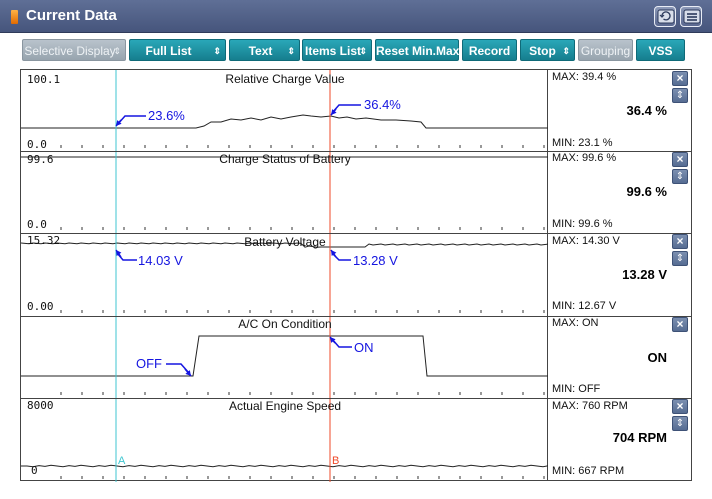 The height and width of the screenshot is (499, 712). Describe the element at coordinates (285, 356) in the screenshot. I see `ac-condition-trace` at that location.